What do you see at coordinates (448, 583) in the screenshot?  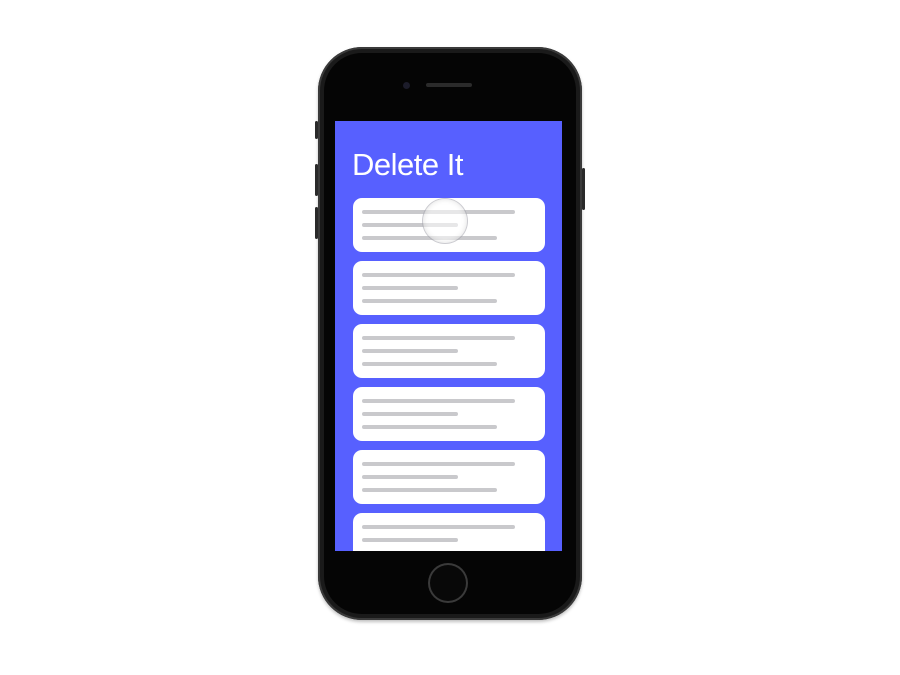 I see `home-button-icon` at bounding box center [448, 583].